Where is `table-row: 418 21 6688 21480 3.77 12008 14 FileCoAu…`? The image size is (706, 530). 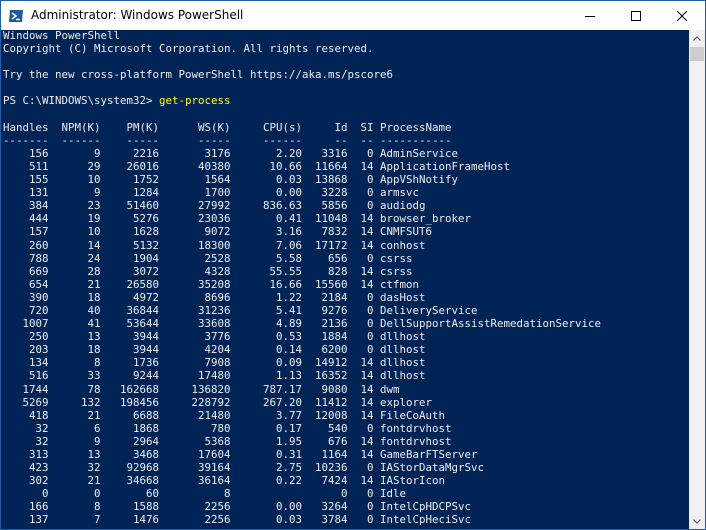 table-row: 418 21 6688 21480 3.77 12008 14 FileCoAu… is located at coordinates (224, 415).